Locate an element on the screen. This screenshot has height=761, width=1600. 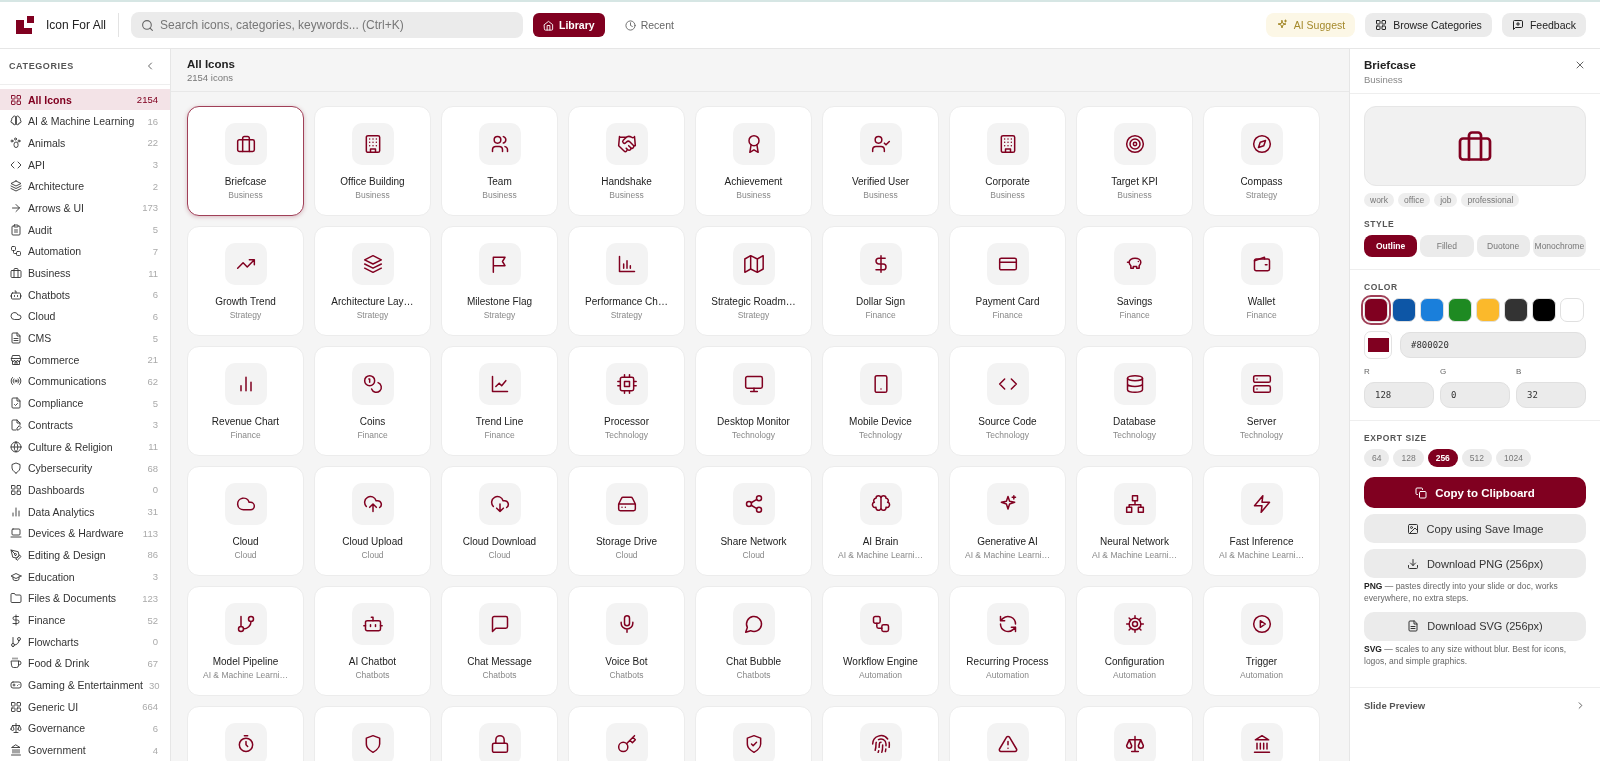
nav-tab: Recent is located at coordinates (649, 25).